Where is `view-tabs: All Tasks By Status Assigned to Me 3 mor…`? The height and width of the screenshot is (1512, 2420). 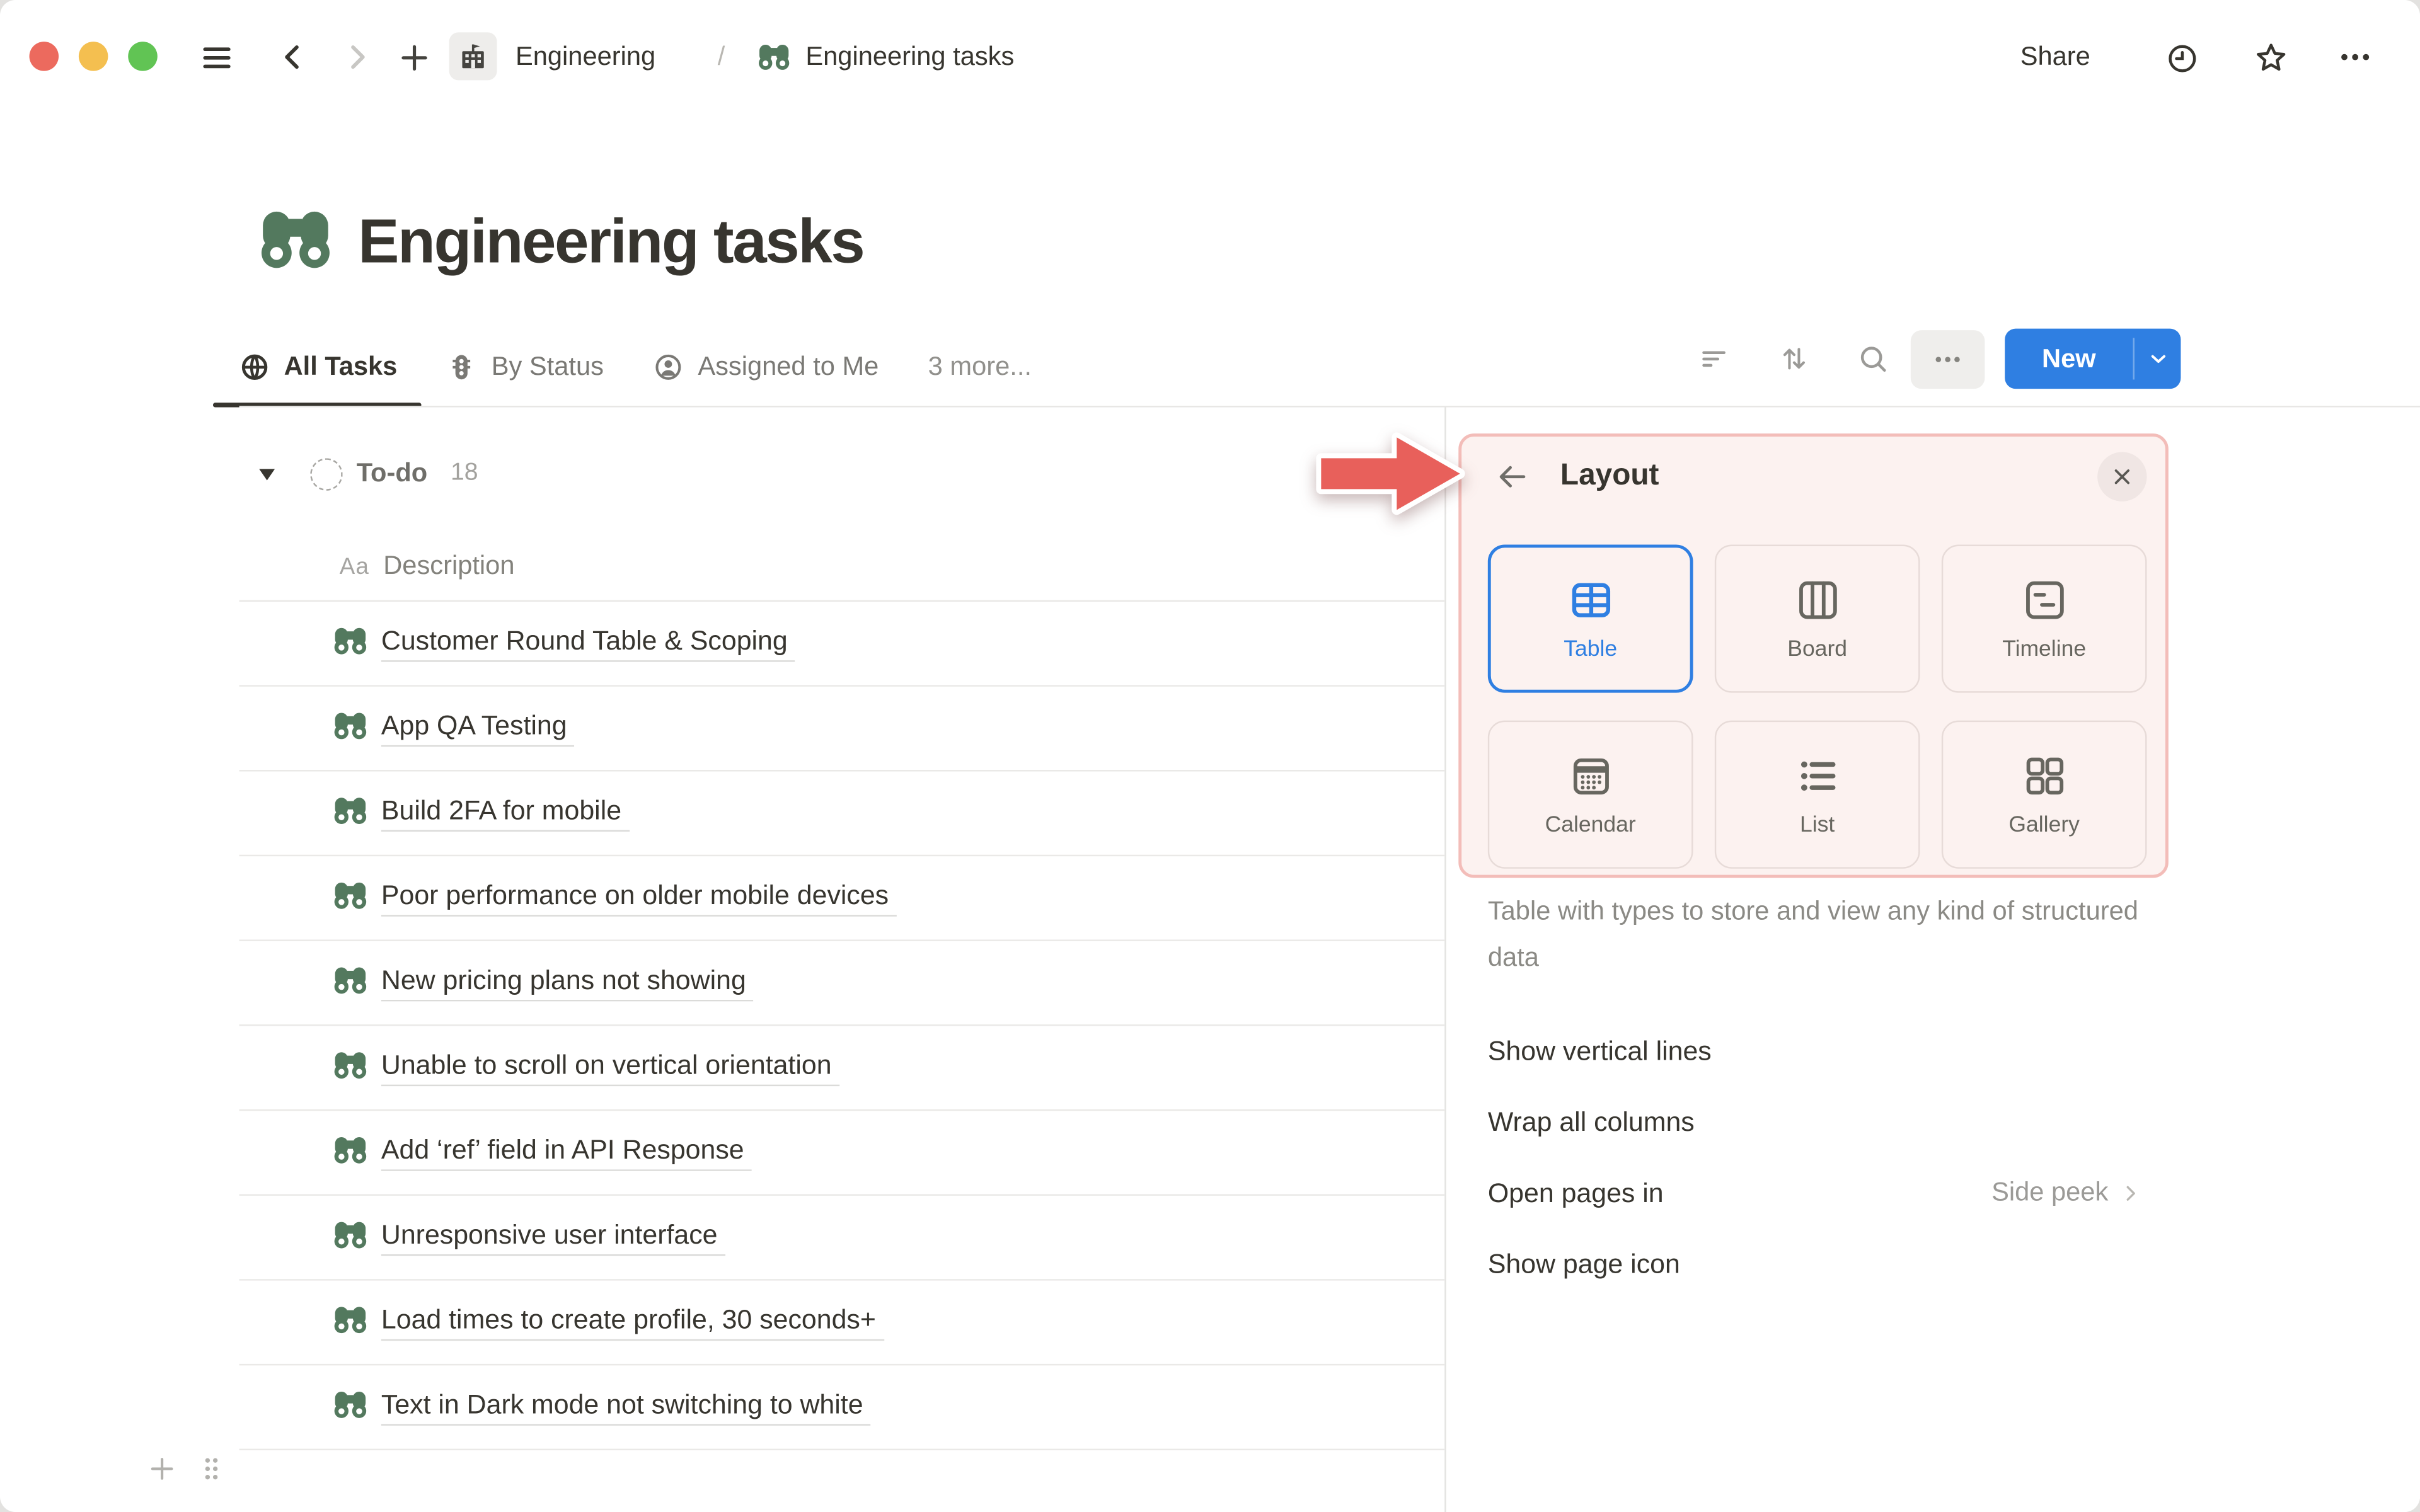
view-tabs: All Tasks By Status Assigned to Me 3 mor… is located at coordinates (622, 367).